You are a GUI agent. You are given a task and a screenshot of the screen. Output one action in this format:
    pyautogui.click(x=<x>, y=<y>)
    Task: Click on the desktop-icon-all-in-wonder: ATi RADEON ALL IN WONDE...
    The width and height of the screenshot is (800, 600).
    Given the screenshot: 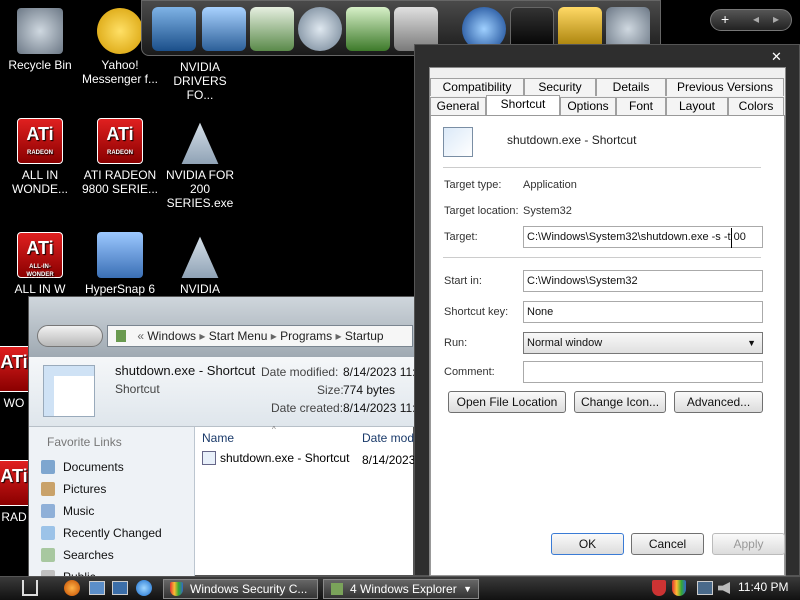 What is the action you would take?
    pyautogui.click(x=40, y=157)
    